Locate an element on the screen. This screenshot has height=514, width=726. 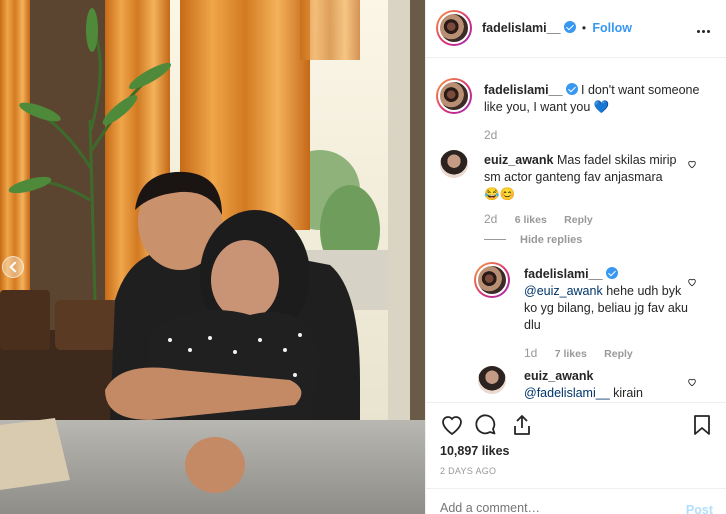
follow-button: Follow is located at coordinates (612, 28).